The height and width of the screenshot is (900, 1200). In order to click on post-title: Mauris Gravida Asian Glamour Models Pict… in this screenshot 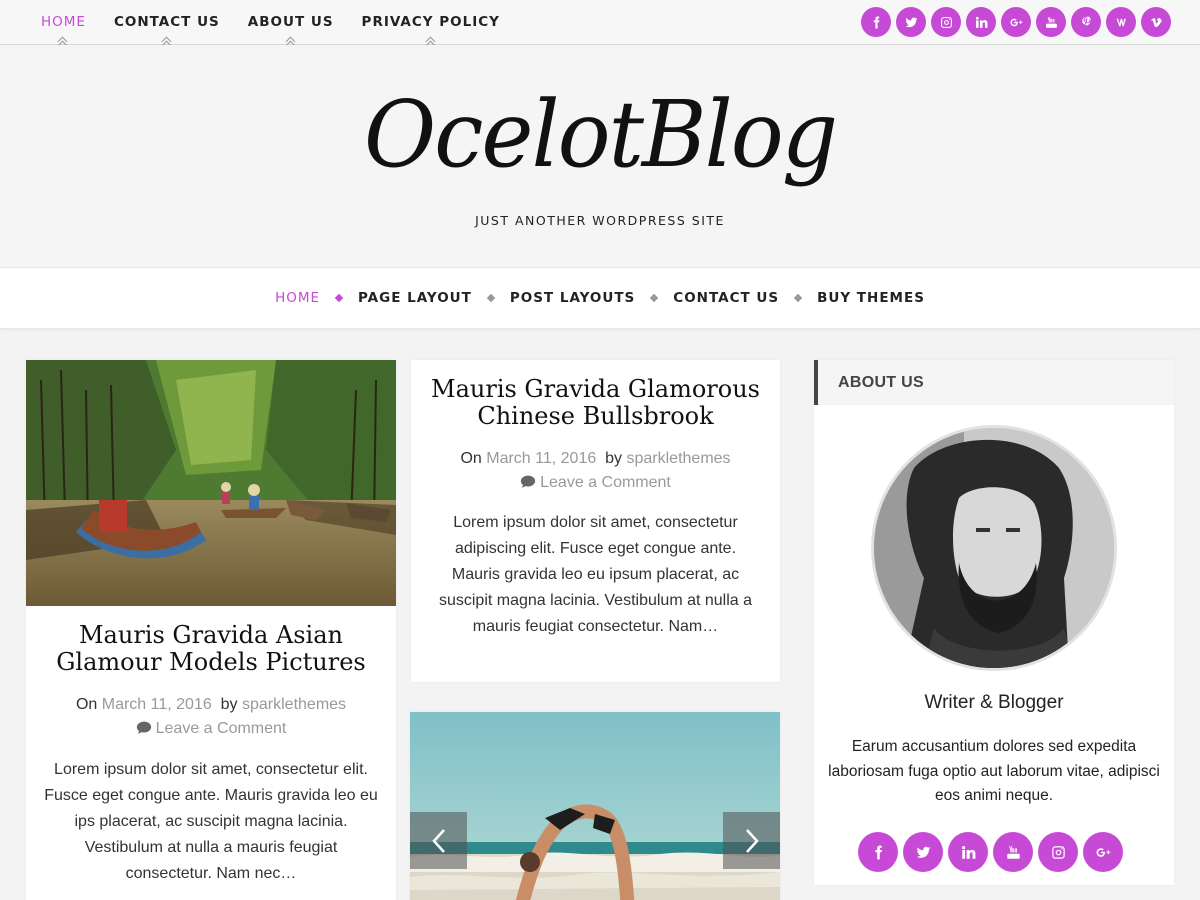, I will do `click(211, 649)`.